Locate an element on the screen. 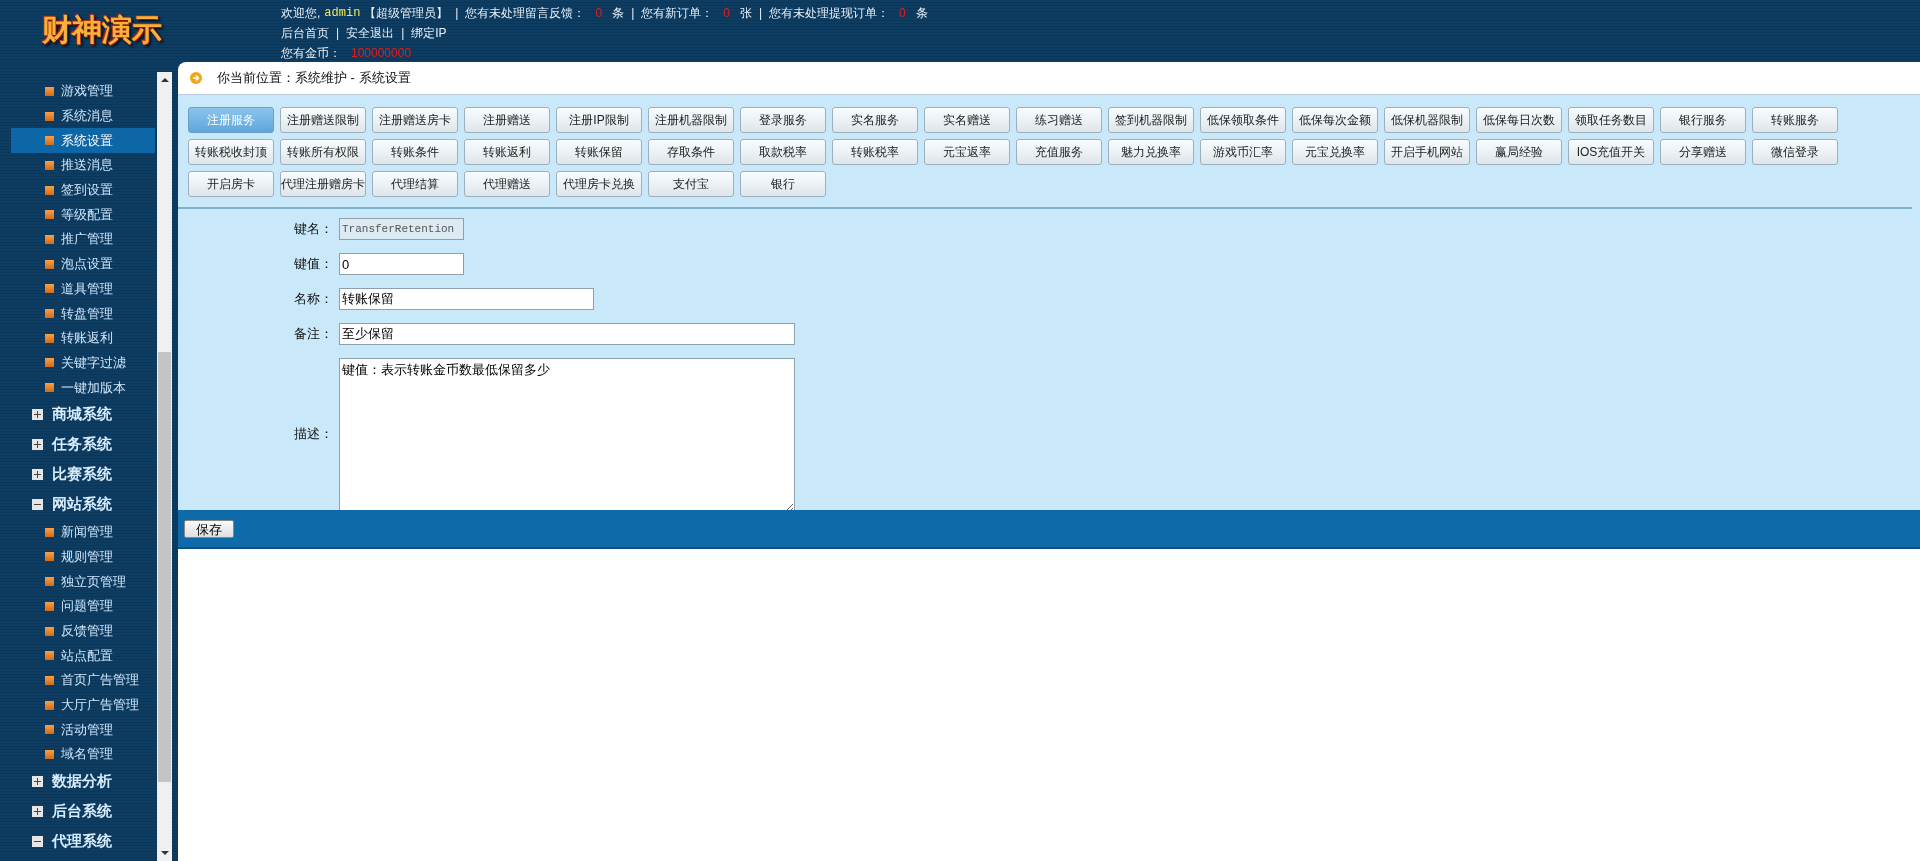 This screenshot has width=1920, height=861. settings-tab: 实名服务 is located at coordinates (875, 120).